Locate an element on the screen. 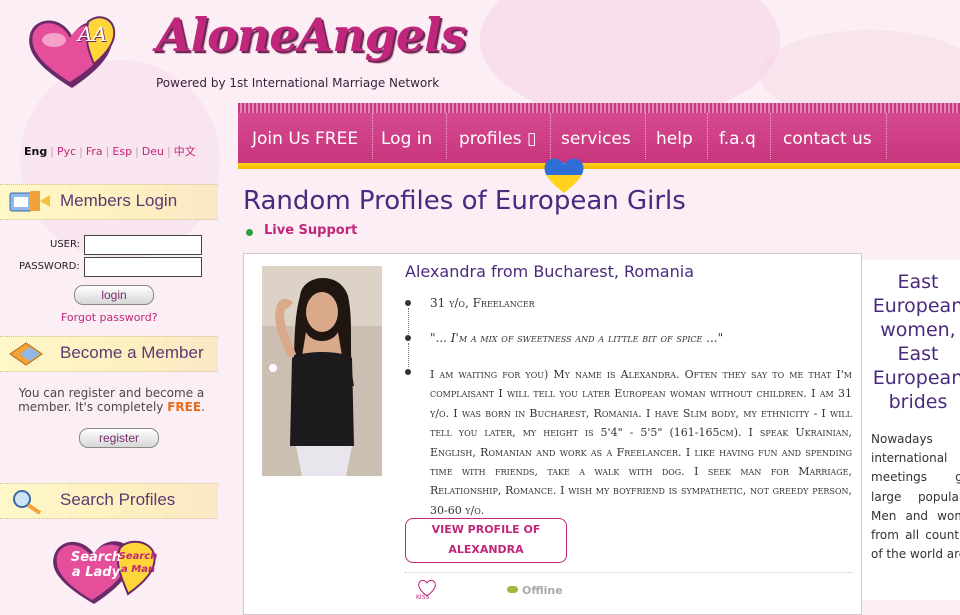 This screenshot has height=615, width=960. view-profile-button: VIEW PROFILE OF ALEXANDRA is located at coordinates (486, 540).